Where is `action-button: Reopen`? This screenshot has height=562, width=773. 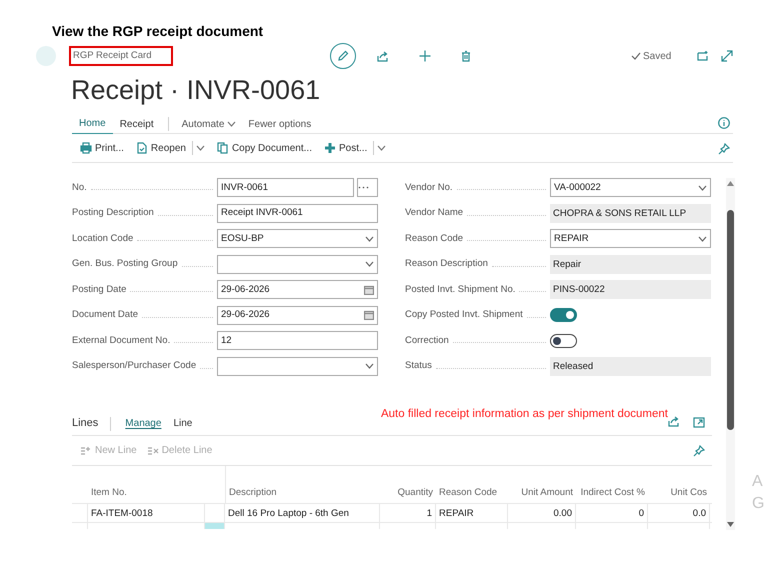
action-button: Reopen is located at coordinates (170, 148).